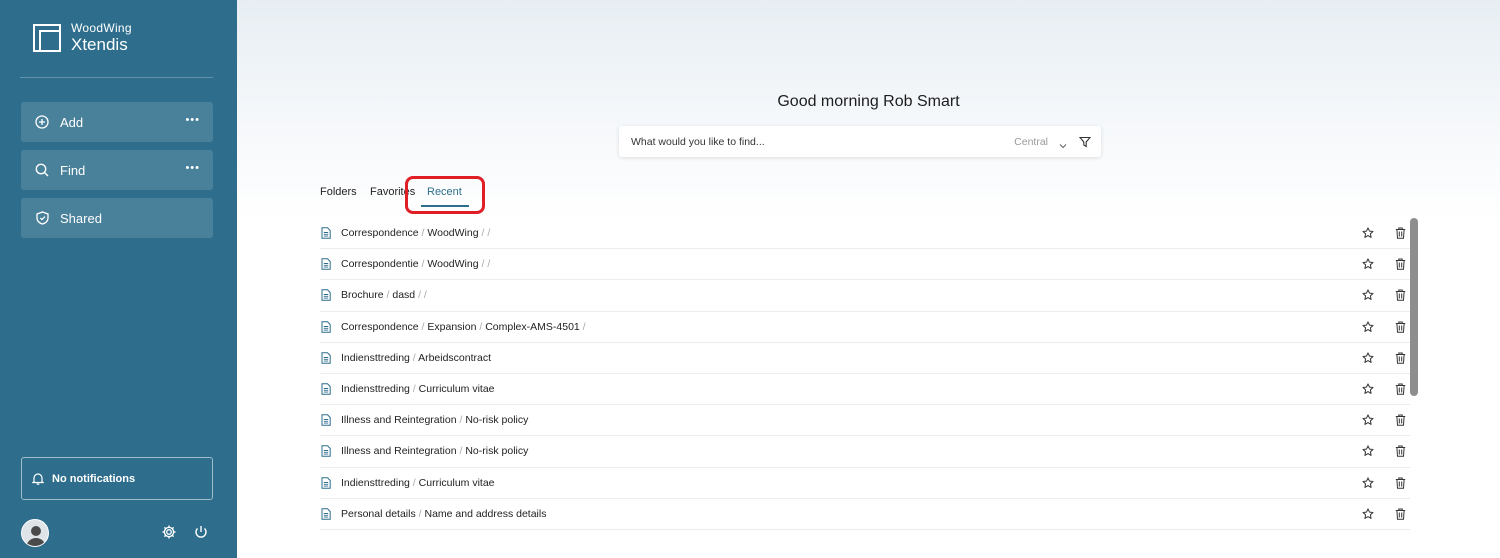 The width and height of the screenshot is (1500, 558). What do you see at coordinates (47, 37) in the screenshot?
I see `xtendis-logo-icon` at bounding box center [47, 37].